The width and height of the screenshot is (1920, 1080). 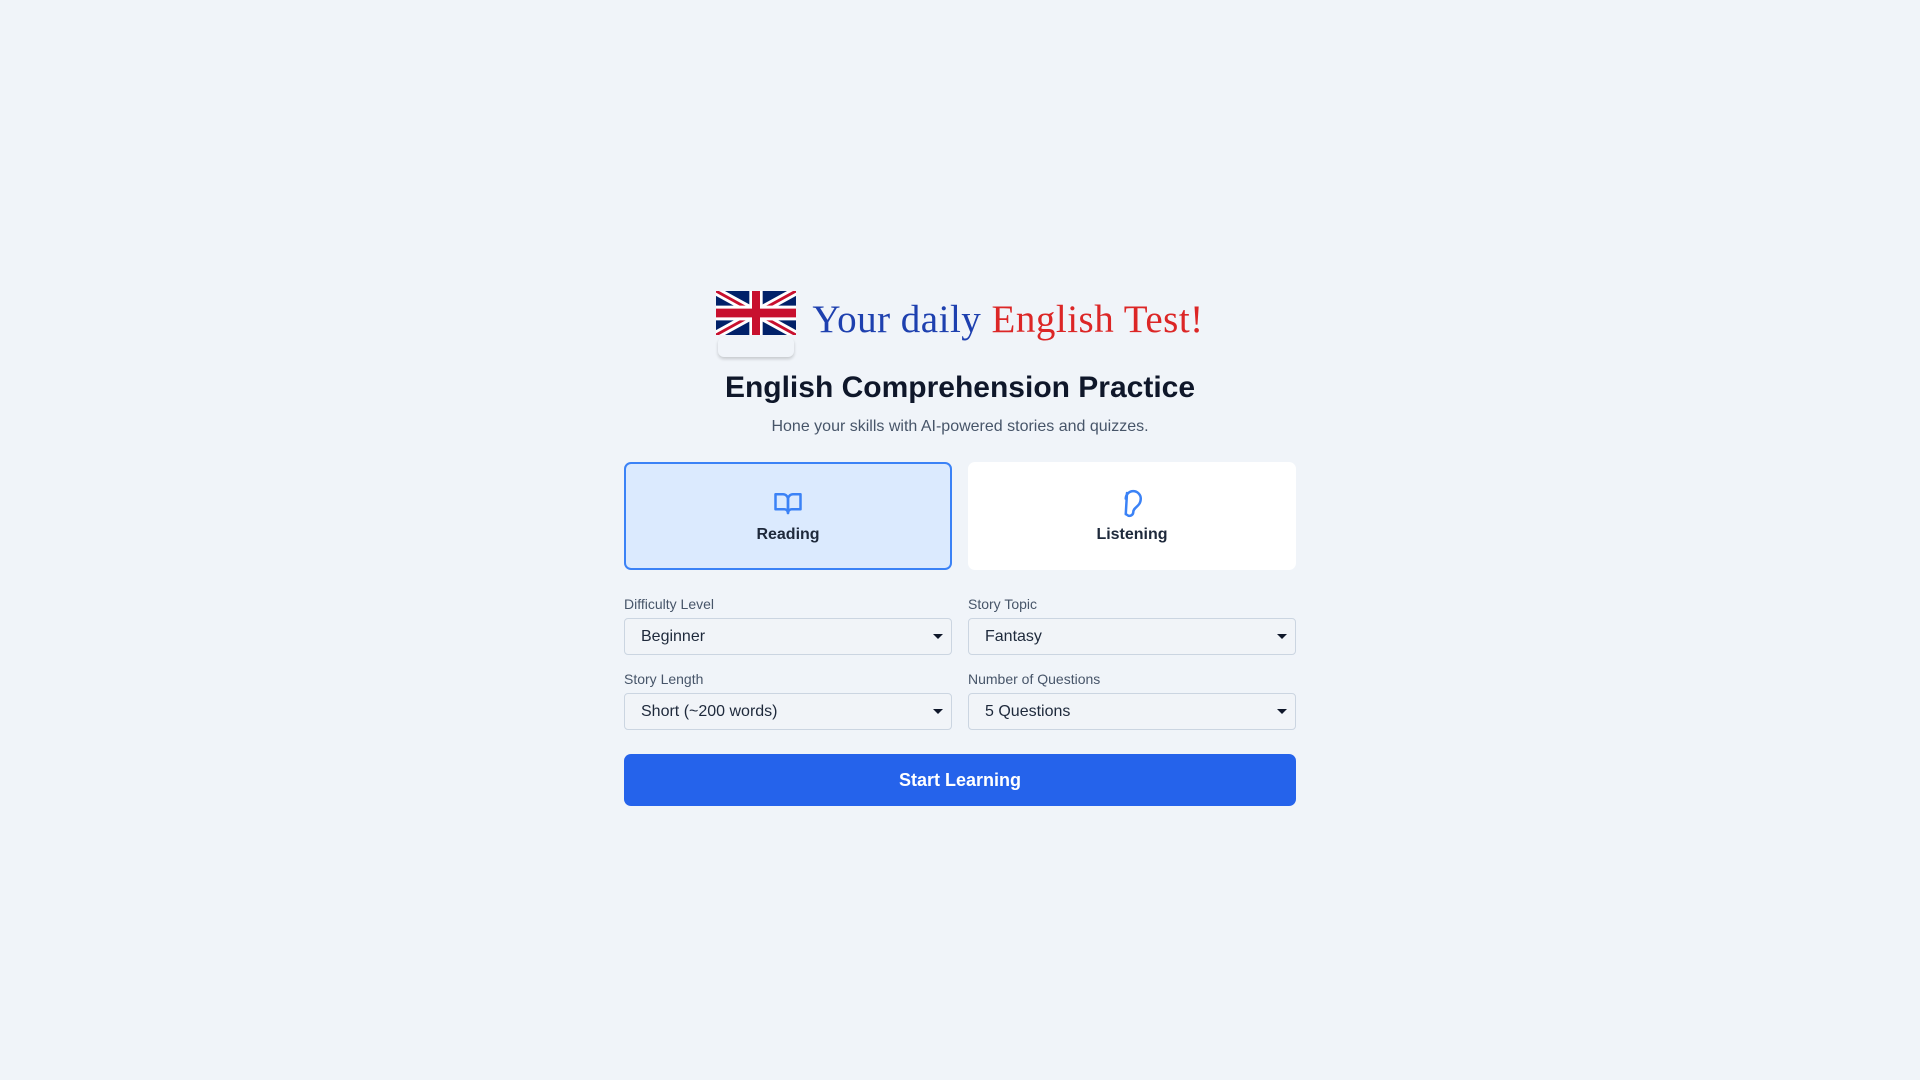 What do you see at coordinates (1028, 711) in the screenshot?
I see `questions-value: 5 Questions` at bounding box center [1028, 711].